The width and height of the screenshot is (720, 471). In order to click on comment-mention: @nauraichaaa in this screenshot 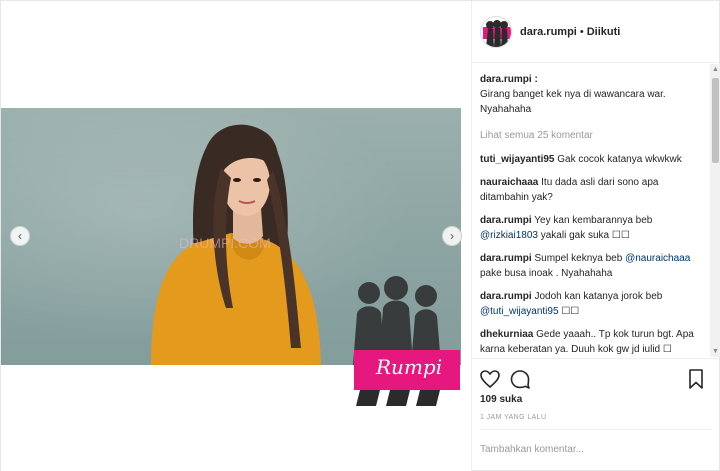, I will do `click(657, 258)`.